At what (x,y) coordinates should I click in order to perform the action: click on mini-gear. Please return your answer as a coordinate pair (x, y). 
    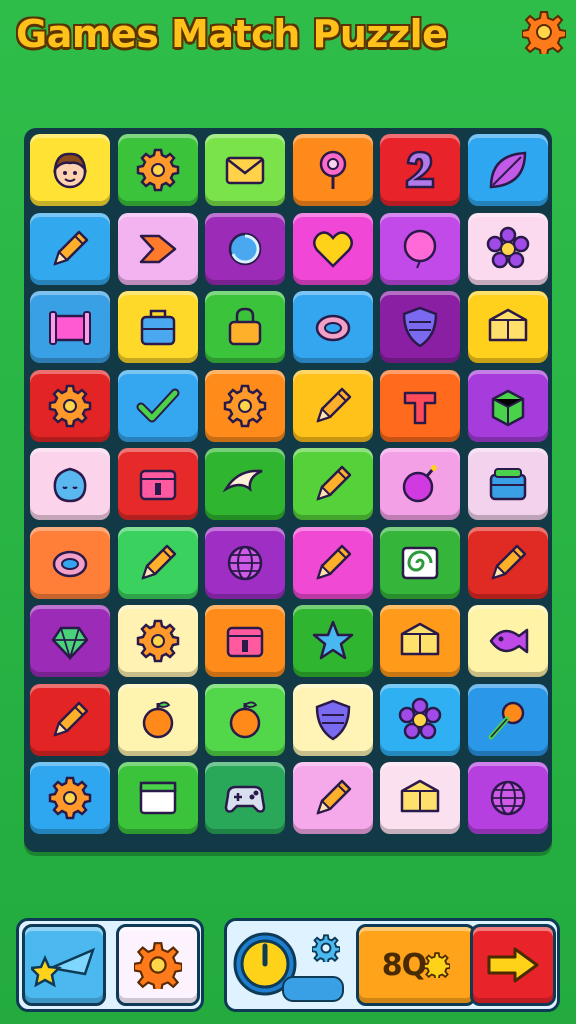
    Looking at the image, I should click on (326, 950).